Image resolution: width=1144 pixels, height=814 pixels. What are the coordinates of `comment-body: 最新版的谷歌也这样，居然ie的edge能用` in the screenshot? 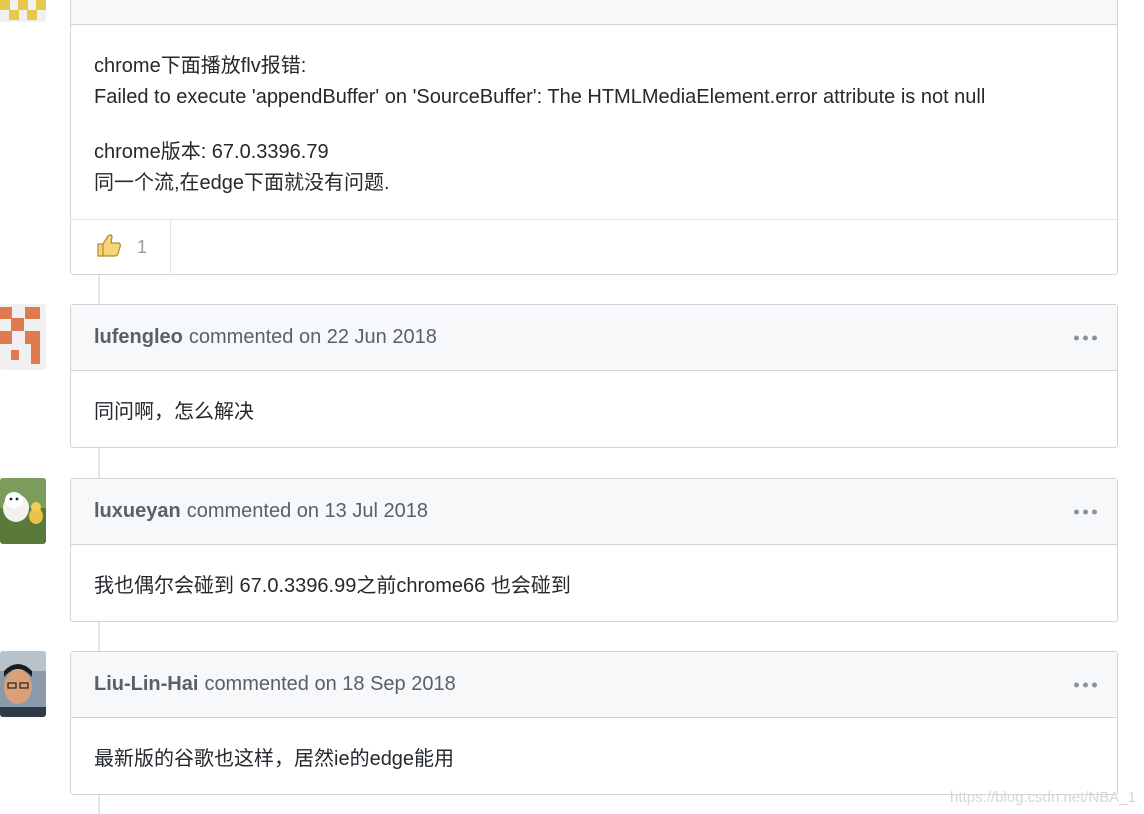 It's located at (274, 758).